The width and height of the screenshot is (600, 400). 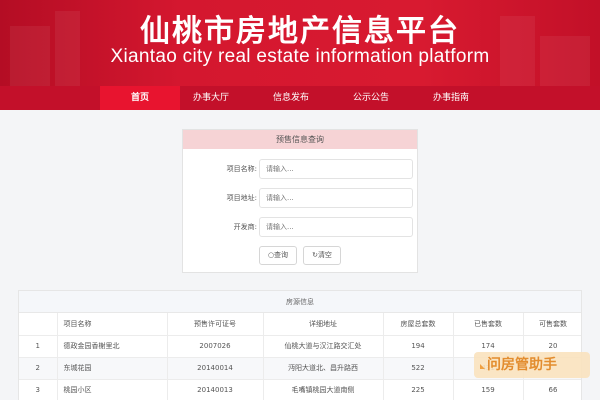 What do you see at coordinates (211, 98) in the screenshot?
I see `nav-item-service-hall: 办事大厅` at bounding box center [211, 98].